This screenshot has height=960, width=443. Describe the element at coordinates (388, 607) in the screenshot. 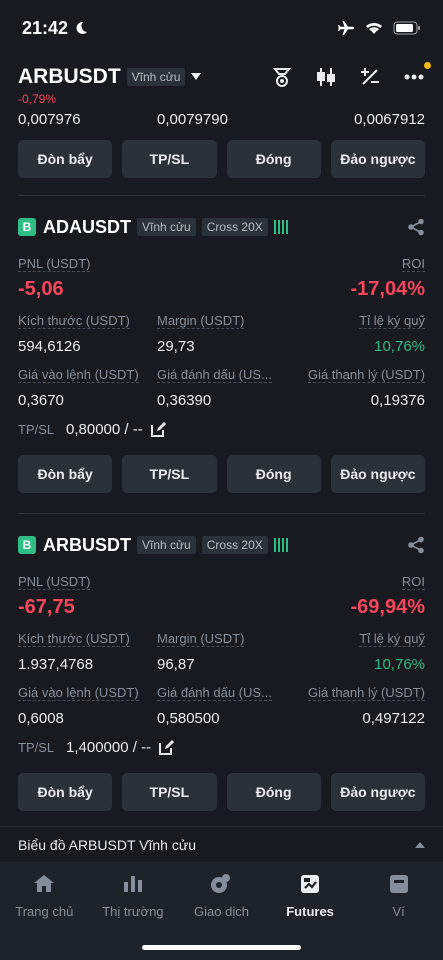

I see `roi-value: -69,94%` at that location.